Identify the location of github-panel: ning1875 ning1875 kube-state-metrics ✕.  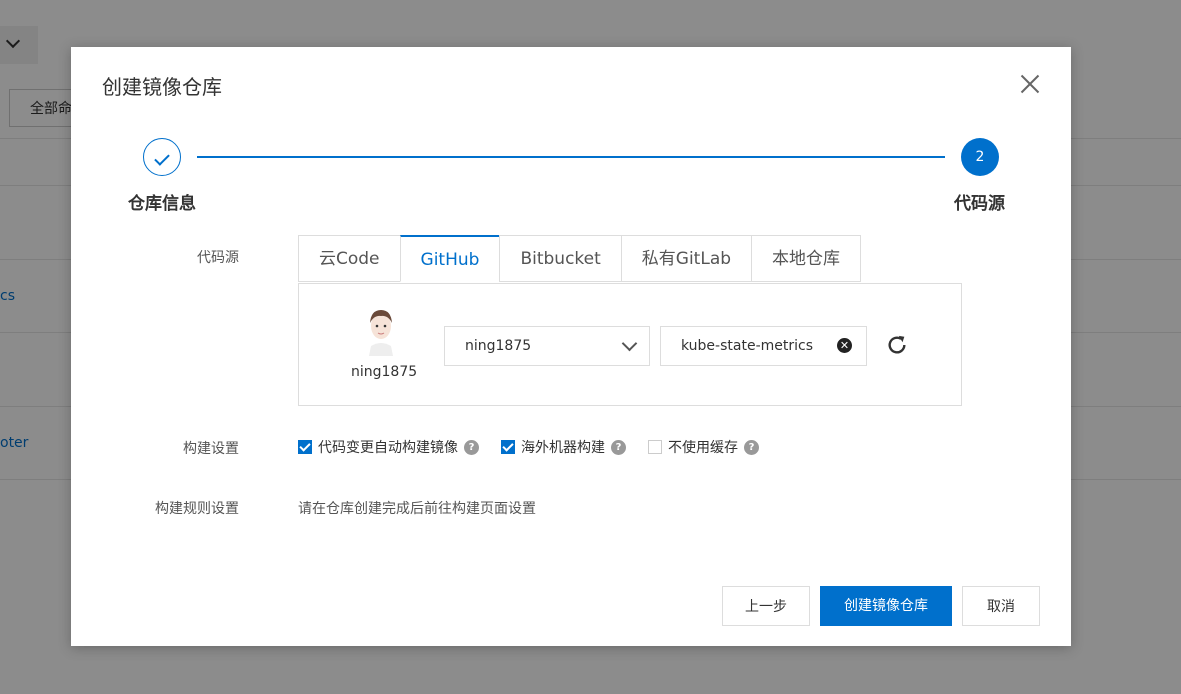
(630, 344).